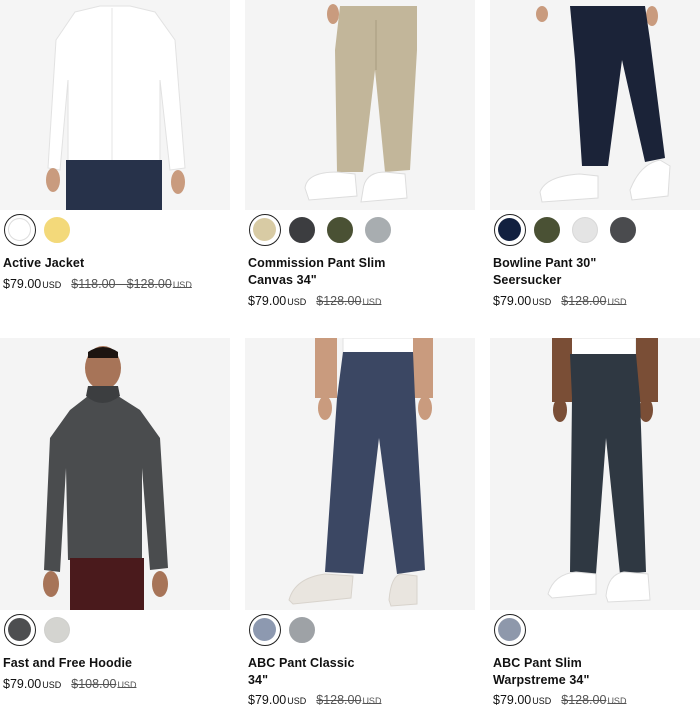  Describe the element at coordinates (544, 272) in the screenshot. I see `product-name: Bowline Pant 30" Seersucker` at that location.